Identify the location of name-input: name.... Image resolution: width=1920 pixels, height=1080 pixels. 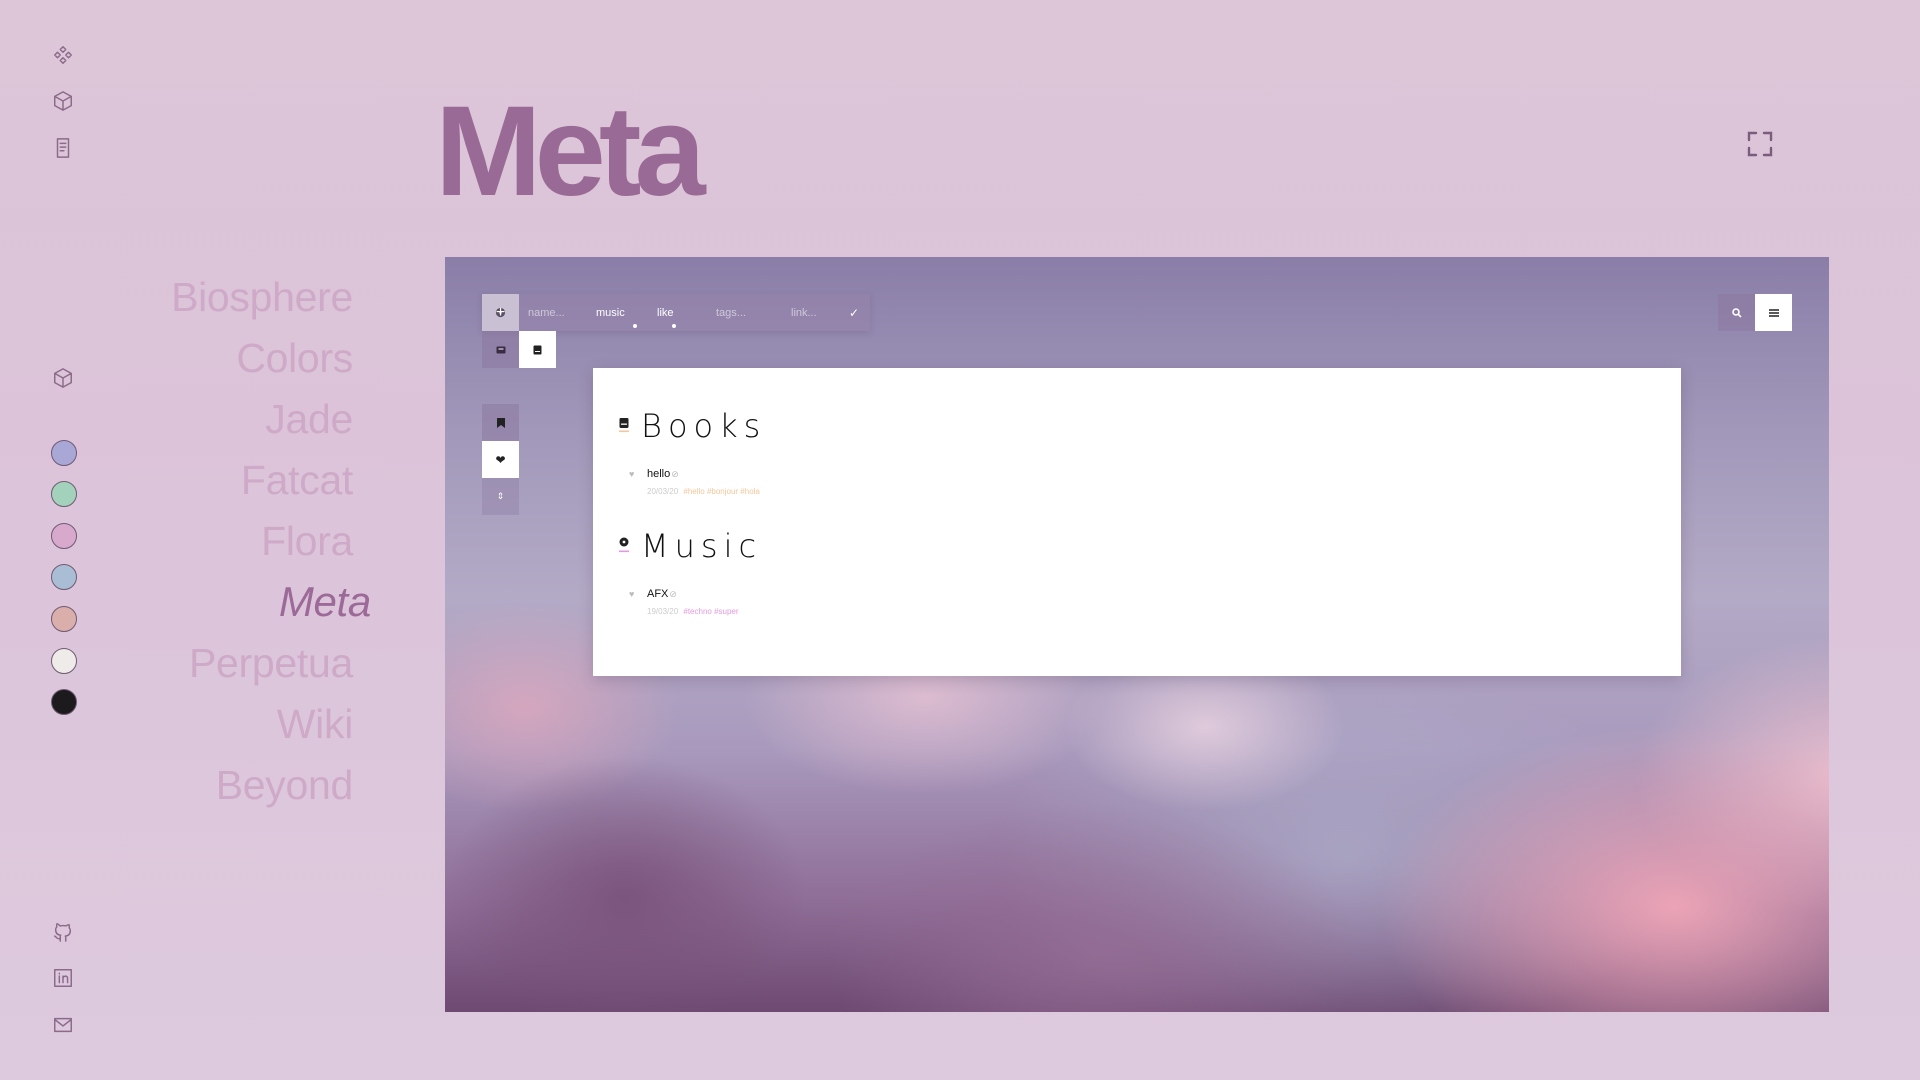
(562, 313).